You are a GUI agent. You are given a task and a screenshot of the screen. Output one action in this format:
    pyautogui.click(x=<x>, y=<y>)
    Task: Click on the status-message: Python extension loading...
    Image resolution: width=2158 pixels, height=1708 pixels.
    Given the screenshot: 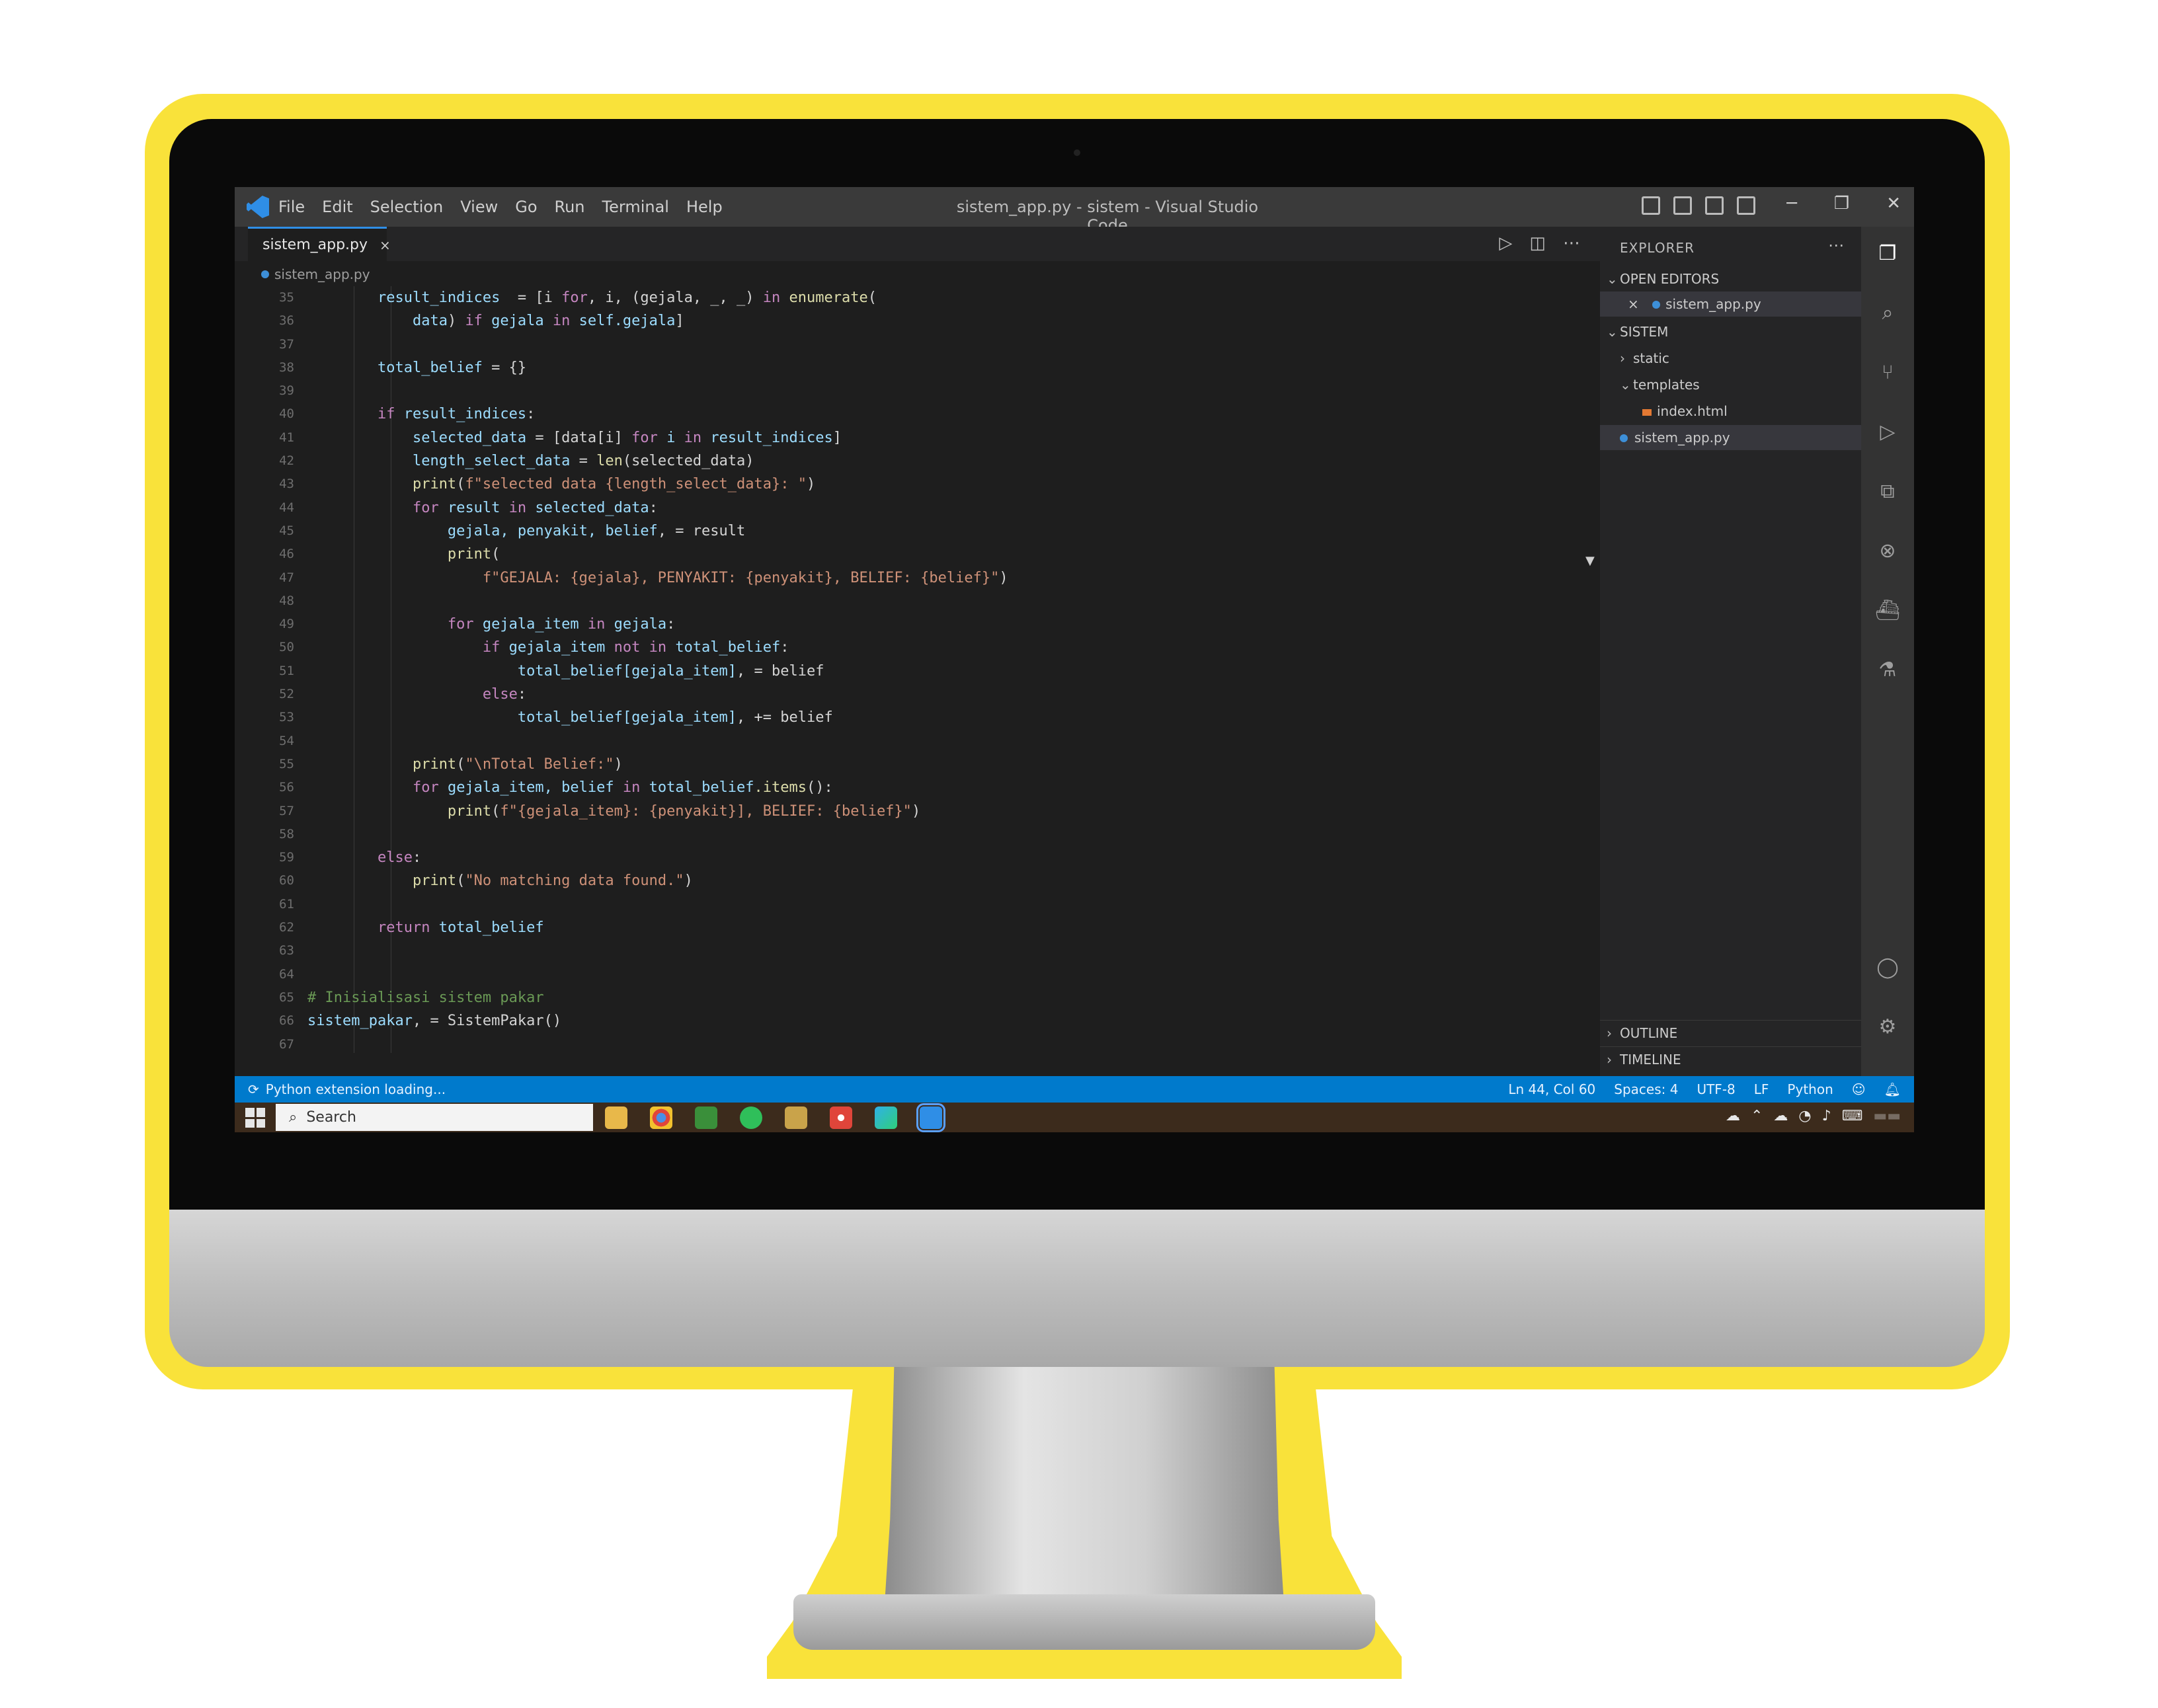 What is the action you would take?
    pyautogui.click(x=356, y=1089)
    